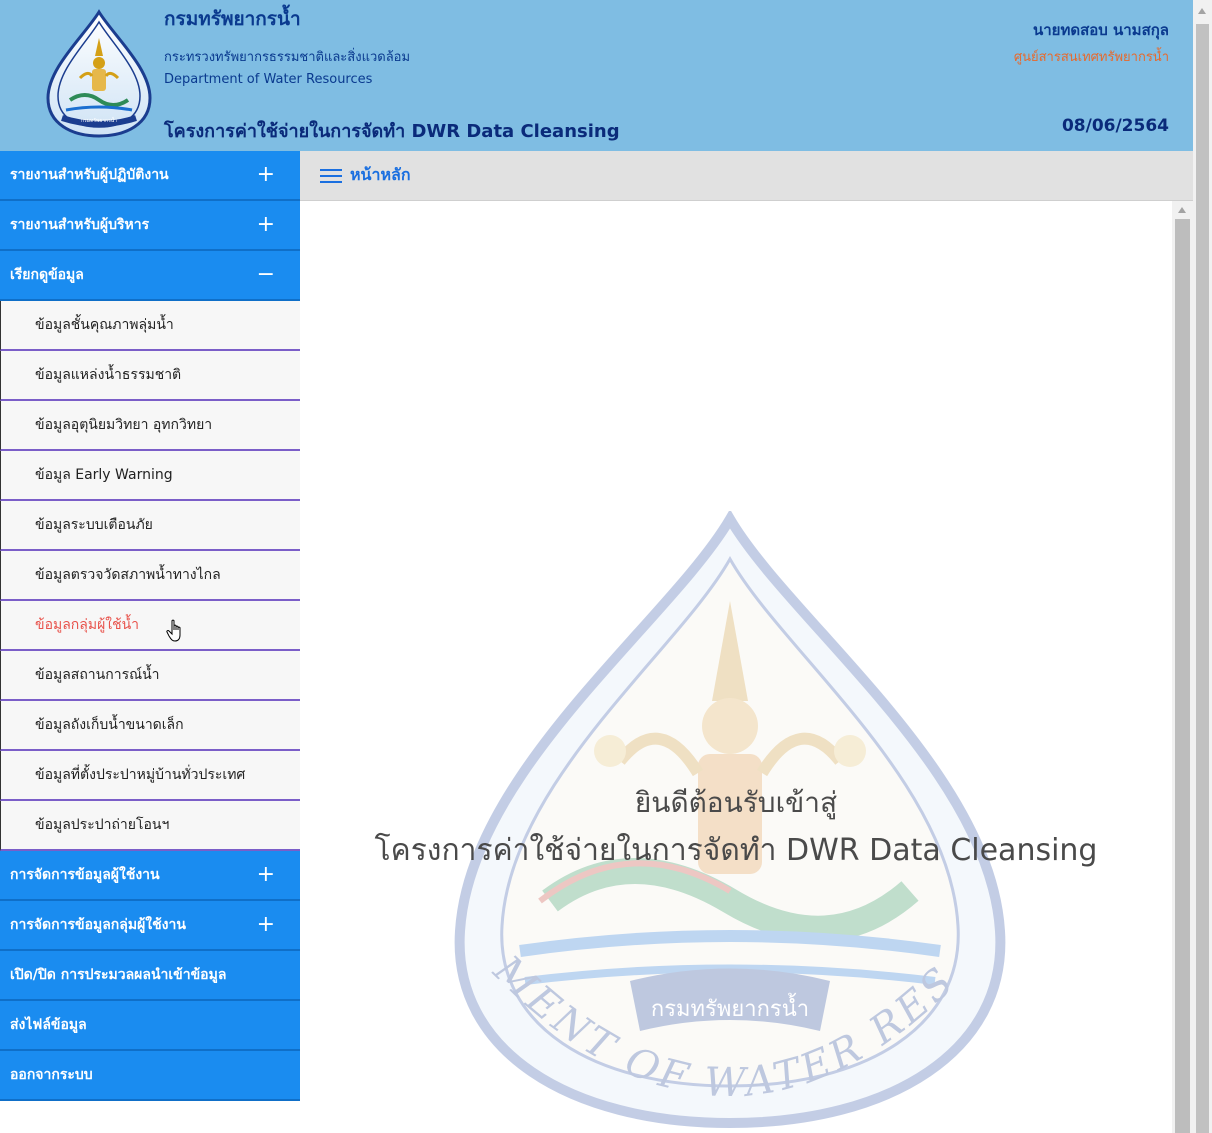 The image size is (1212, 1133). What do you see at coordinates (173, 630) in the screenshot?
I see `hand-cursor-icon` at bounding box center [173, 630].